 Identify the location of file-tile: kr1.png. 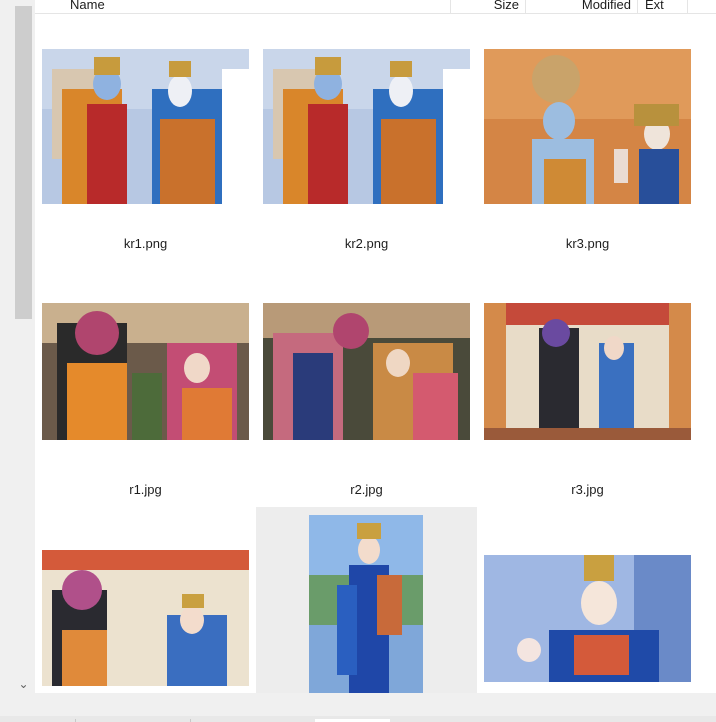
(145, 136).